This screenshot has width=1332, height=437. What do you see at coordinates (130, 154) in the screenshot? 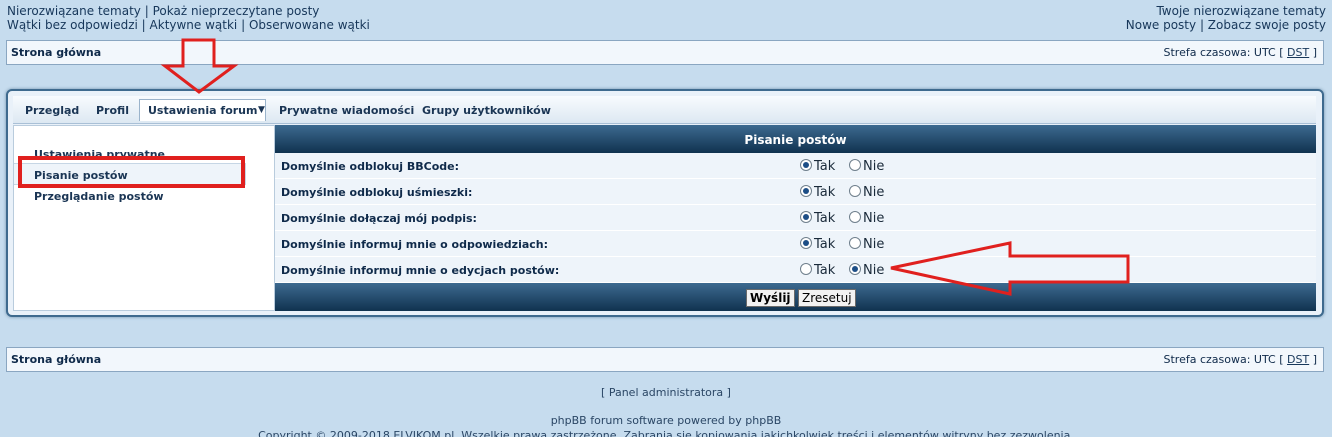
I see `sidebar-item-privacy-settings: Ustawienia prywatne` at bounding box center [130, 154].